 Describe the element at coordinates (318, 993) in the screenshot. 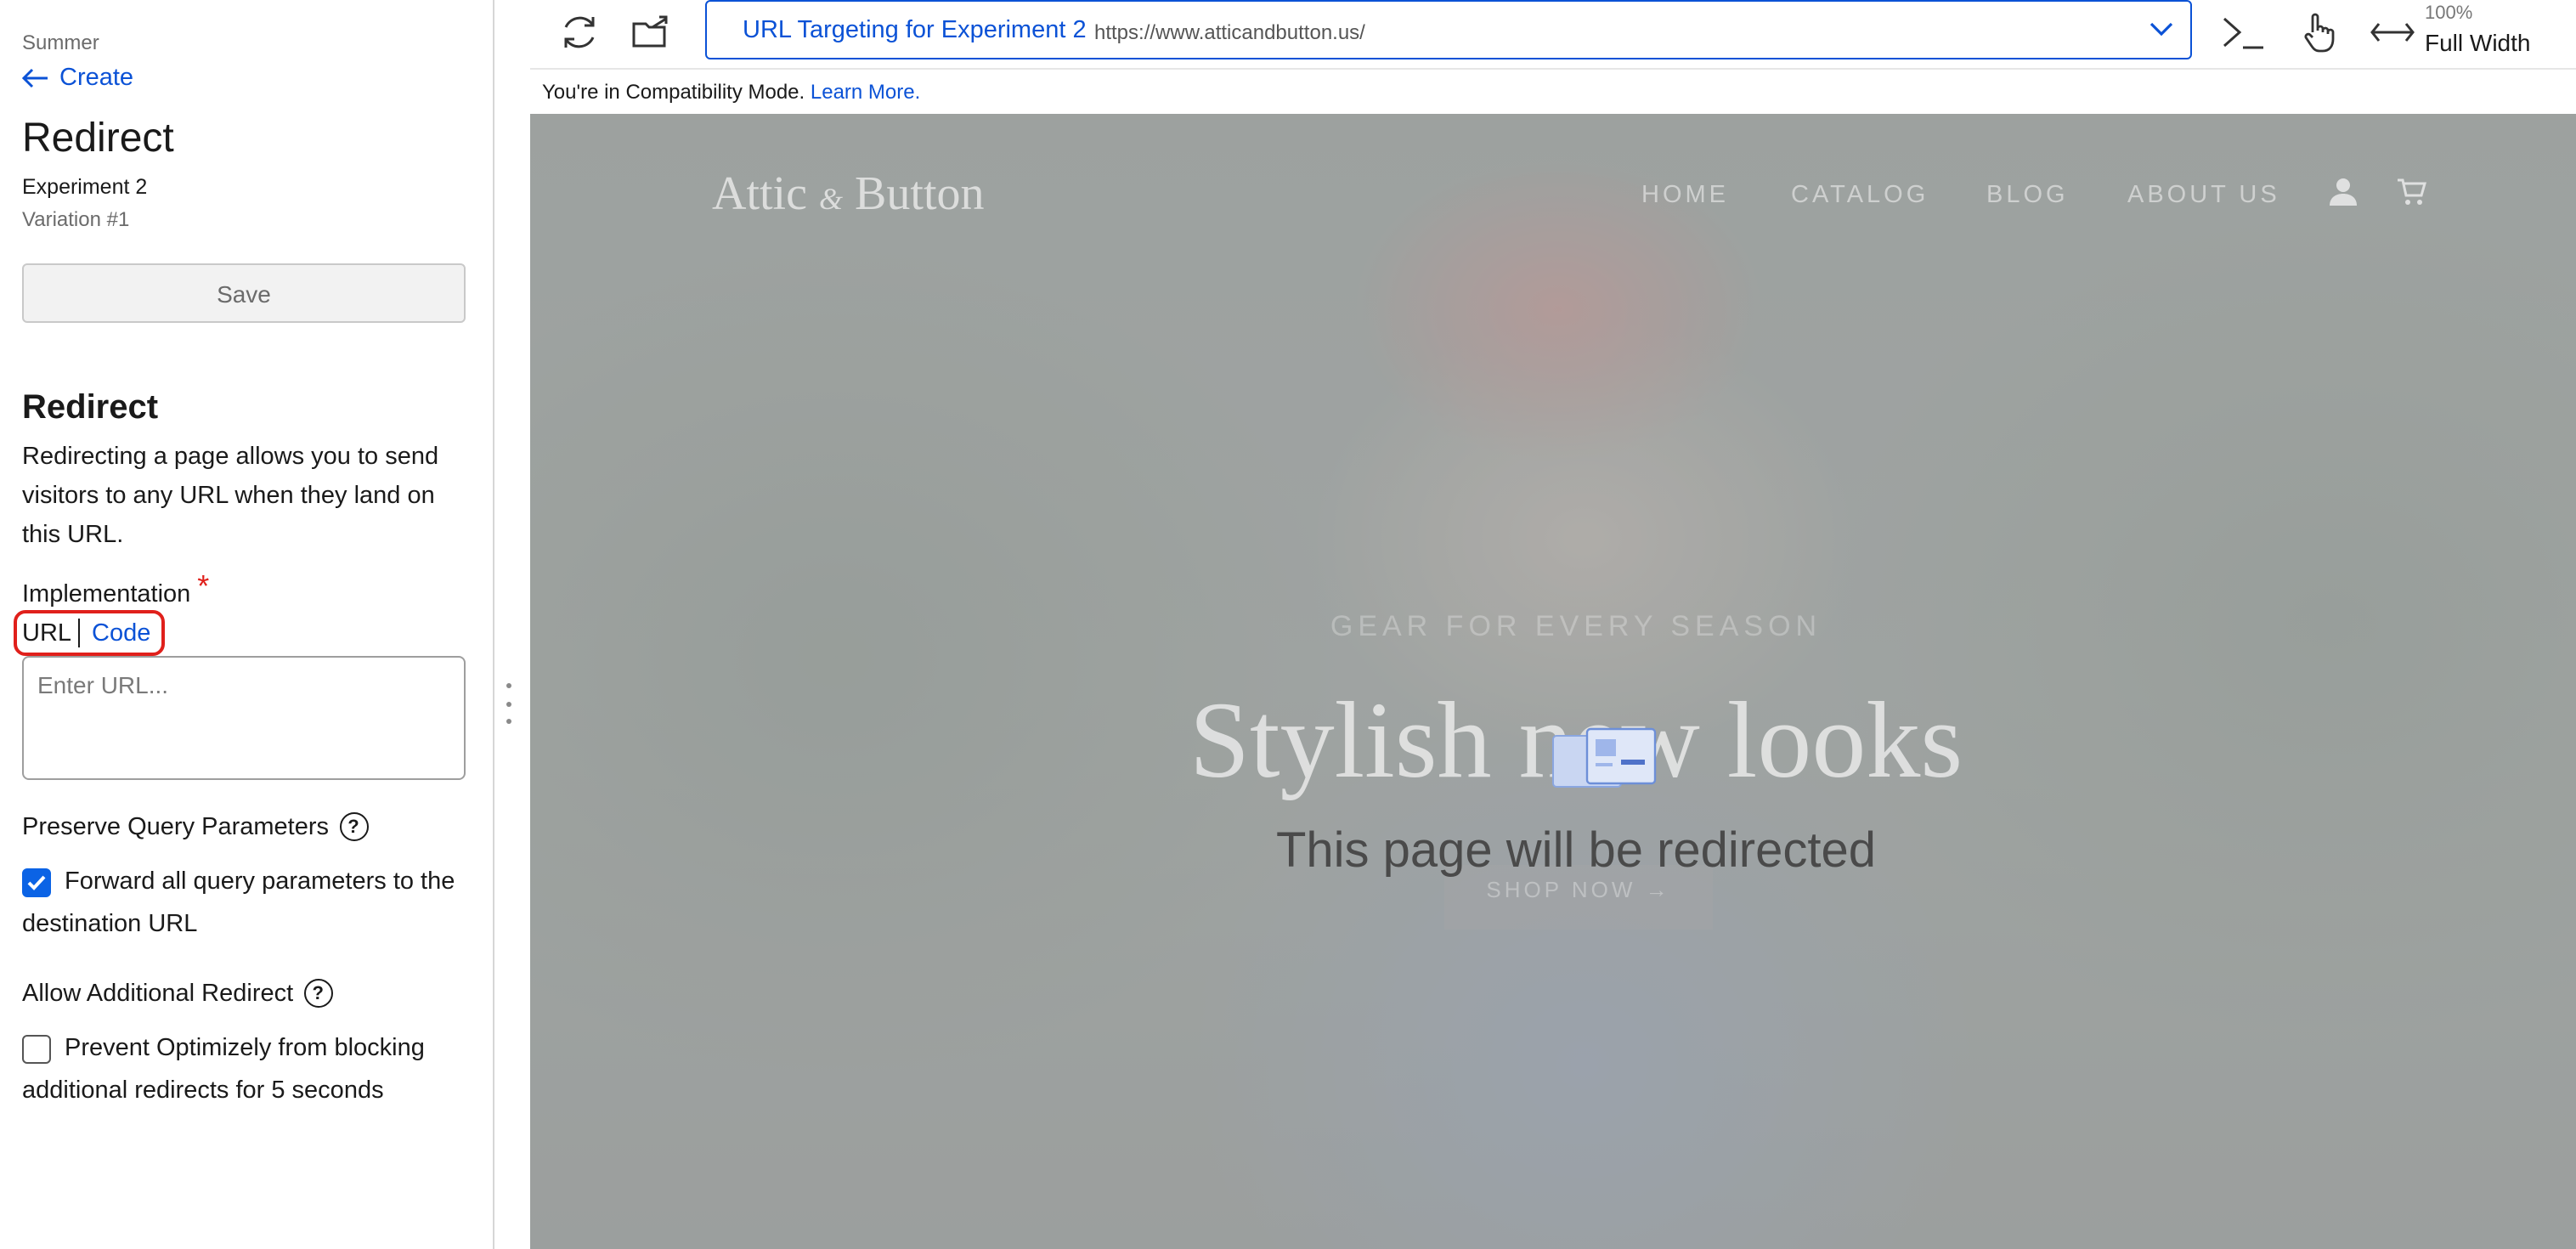

I see `additional-redirect-help-icon: ?` at that location.